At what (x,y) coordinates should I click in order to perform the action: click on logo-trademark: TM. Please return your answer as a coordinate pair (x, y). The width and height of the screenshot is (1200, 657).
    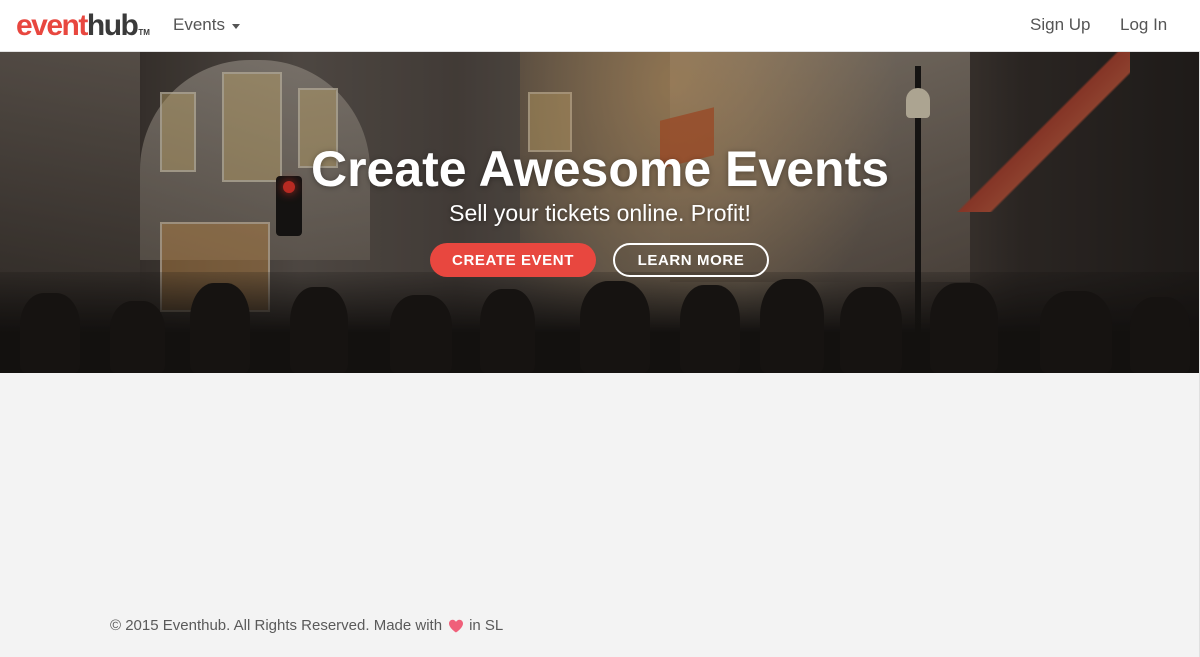
    Looking at the image, I should click on (144, 32).